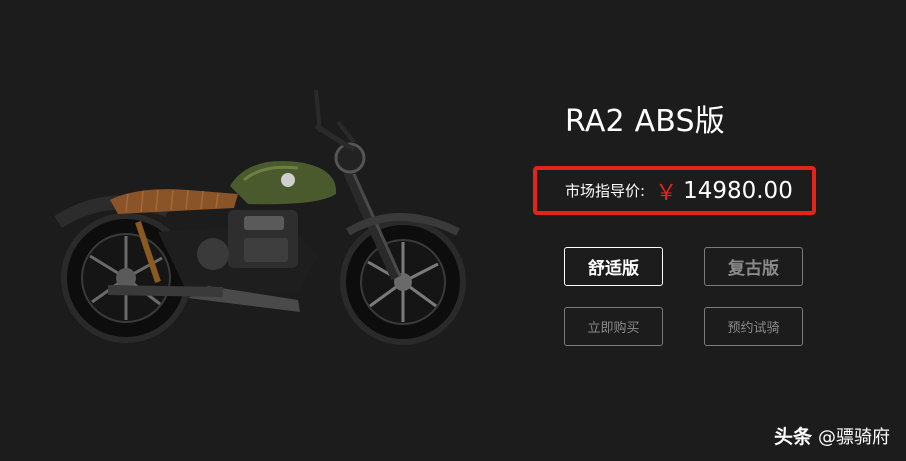 The height and width of the screenshot is (461, 906). Describe the element at coordinates (605, 191) in the screenshot. I see `price-label: 市场指导价:` at that location.